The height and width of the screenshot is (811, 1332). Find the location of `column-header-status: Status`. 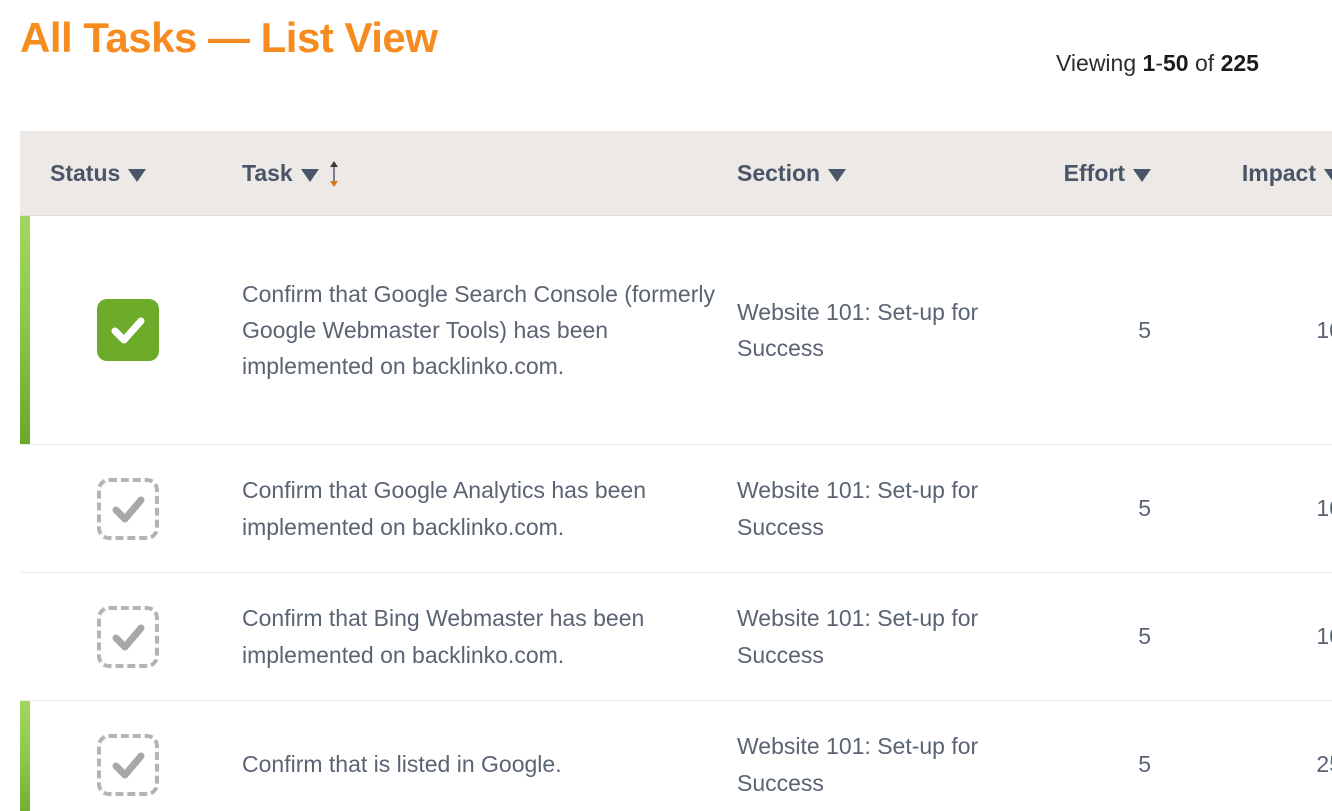

column-header-status: Status is located at coordinates (127, 173).